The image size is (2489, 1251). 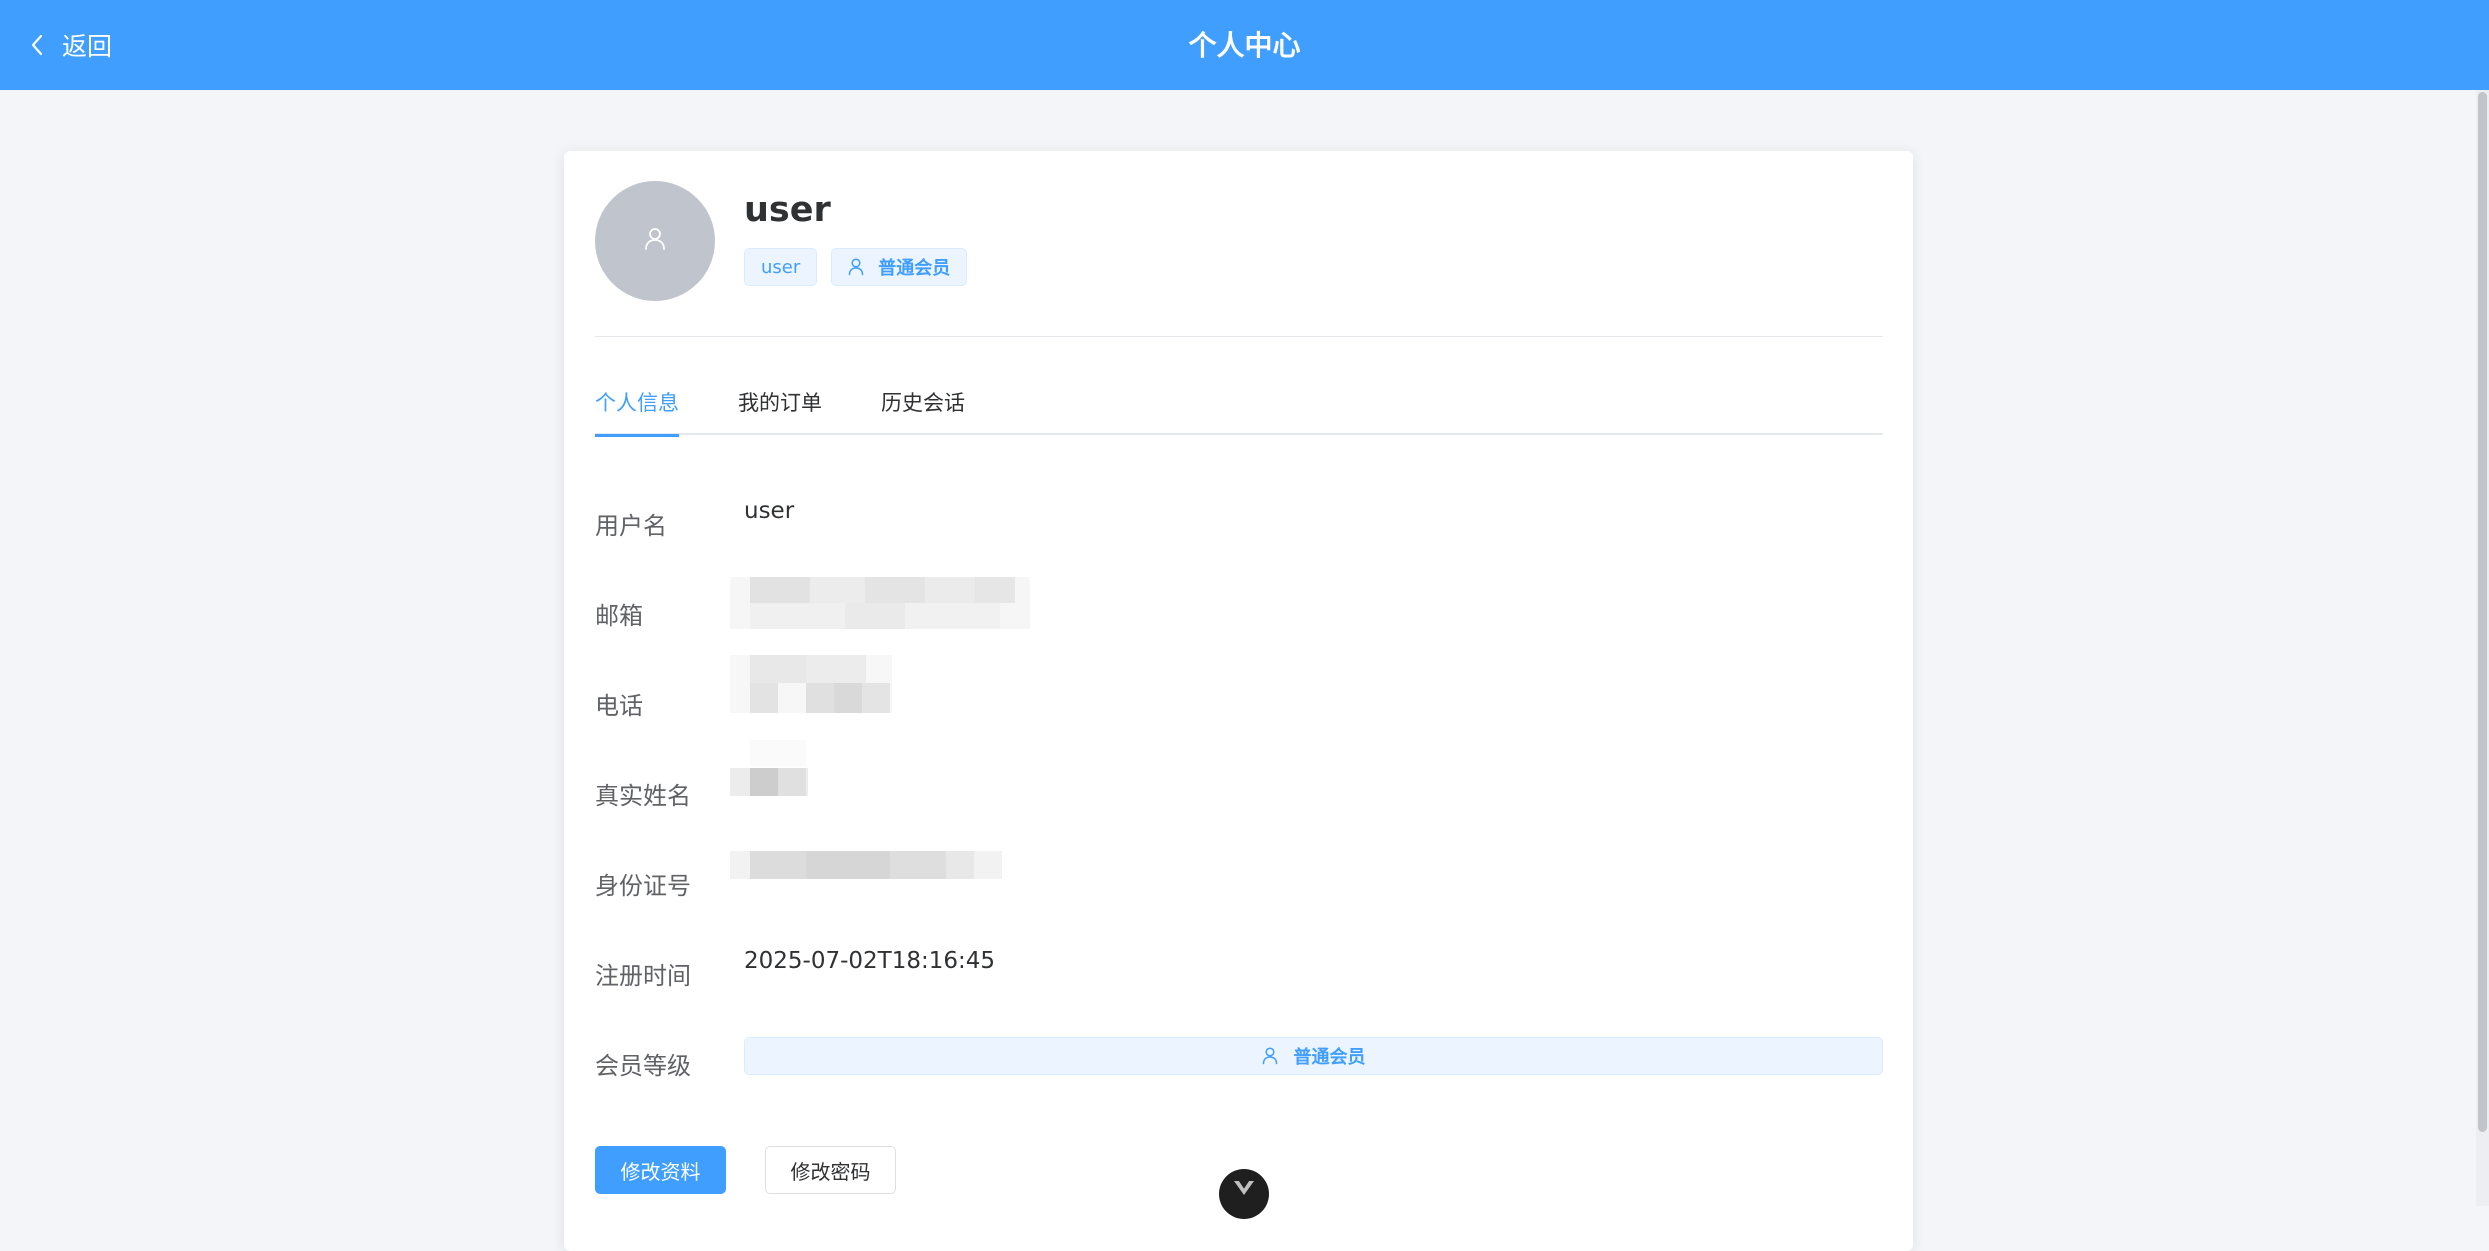 I want to click on idcard-label: 身份证号, so click(x=643, y=886).